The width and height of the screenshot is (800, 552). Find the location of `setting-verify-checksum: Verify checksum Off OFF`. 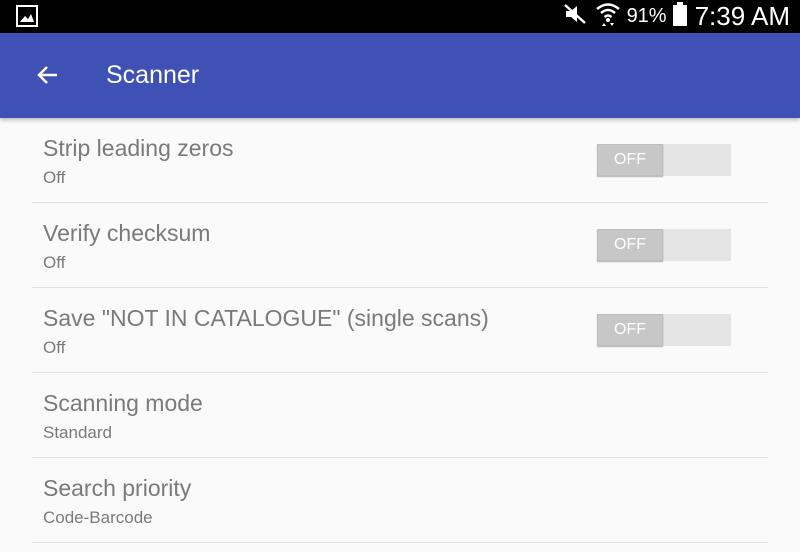

setting-verify-checksum: Verify checksum Off OFF is located at coordinates (400, 245).